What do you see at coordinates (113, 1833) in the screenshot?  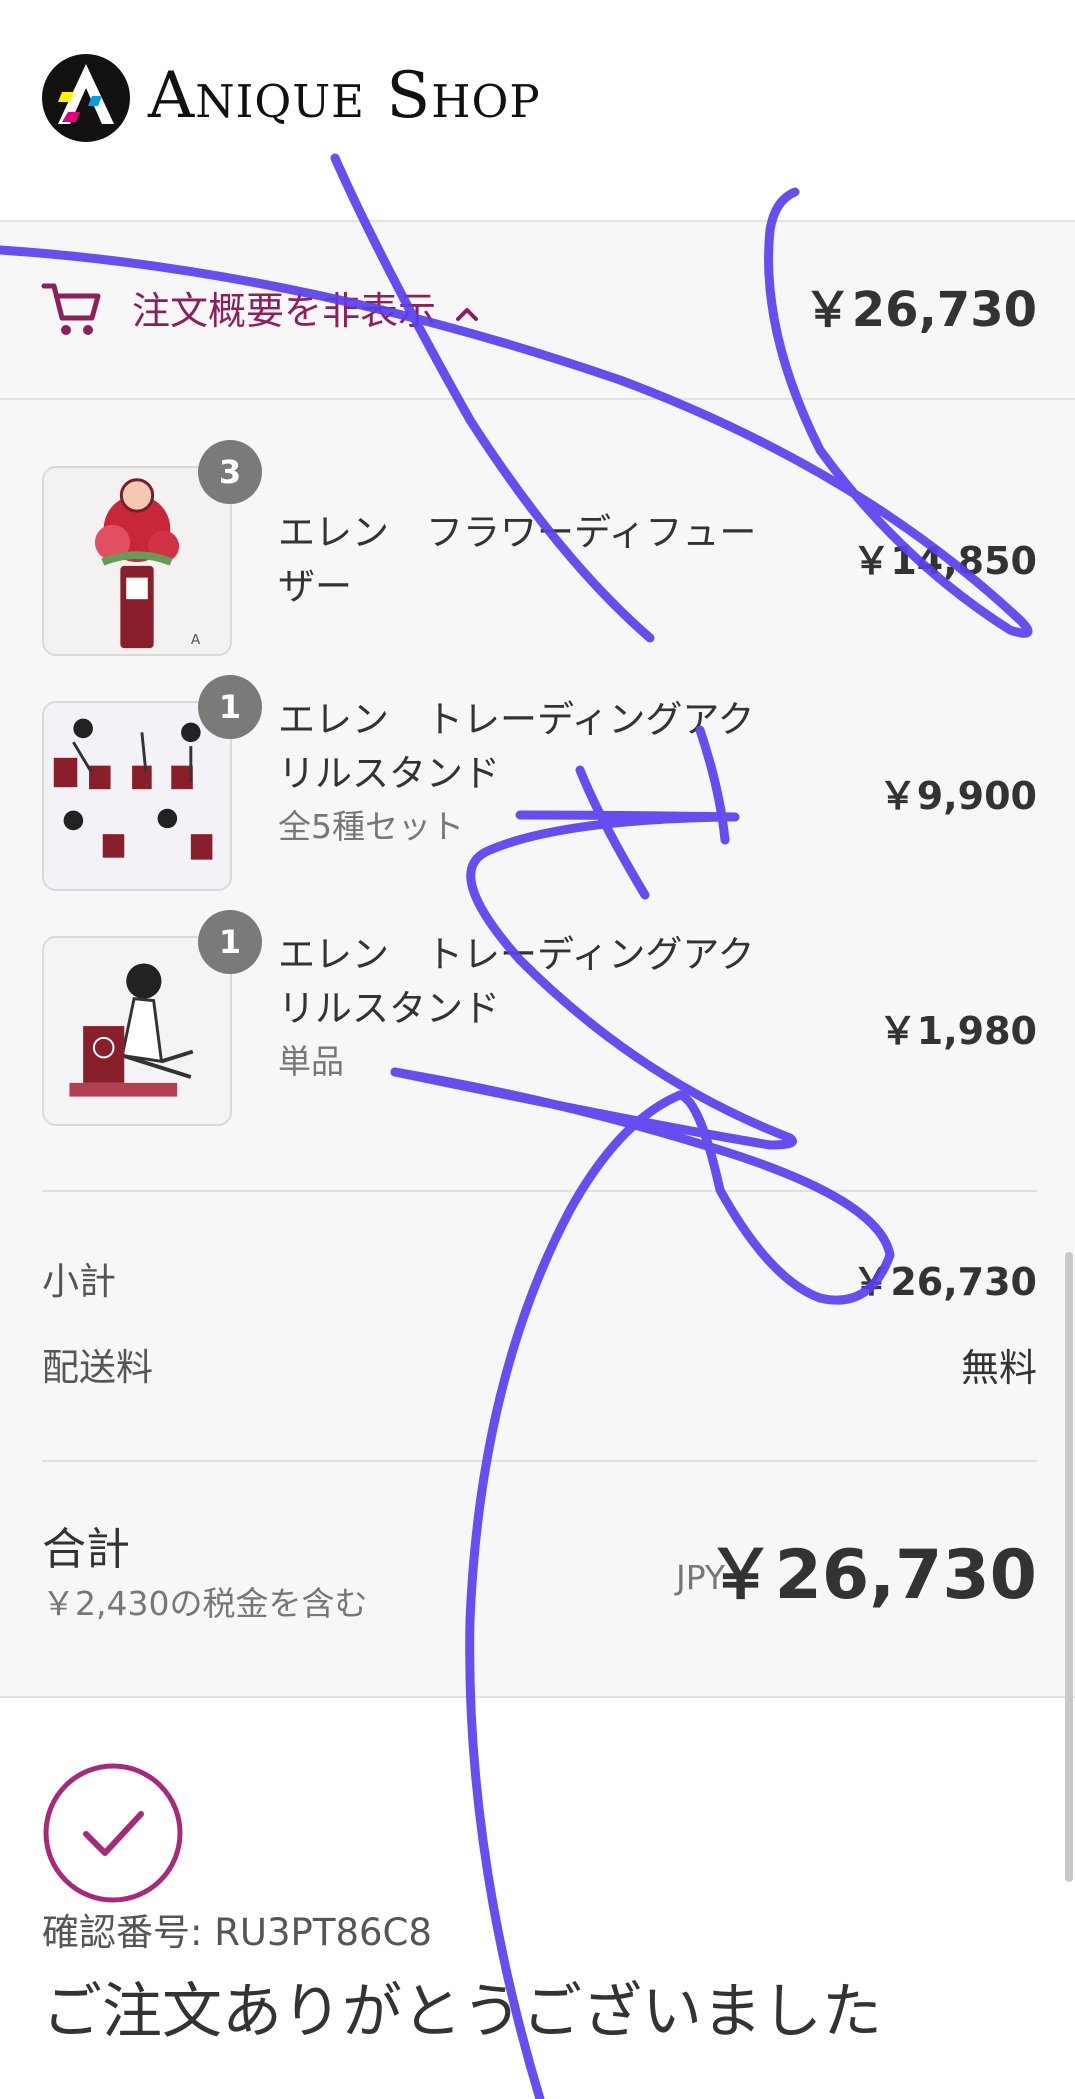 I see `check-circle-icon` at bounding box center [113, 1833].